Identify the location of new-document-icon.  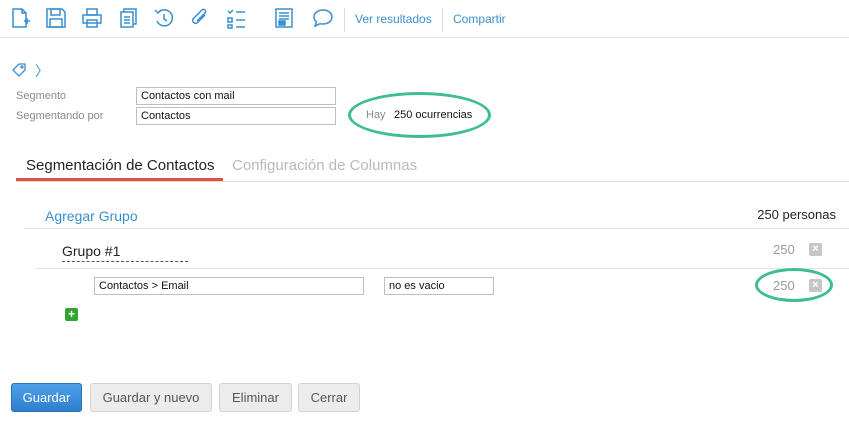
(20, 18).